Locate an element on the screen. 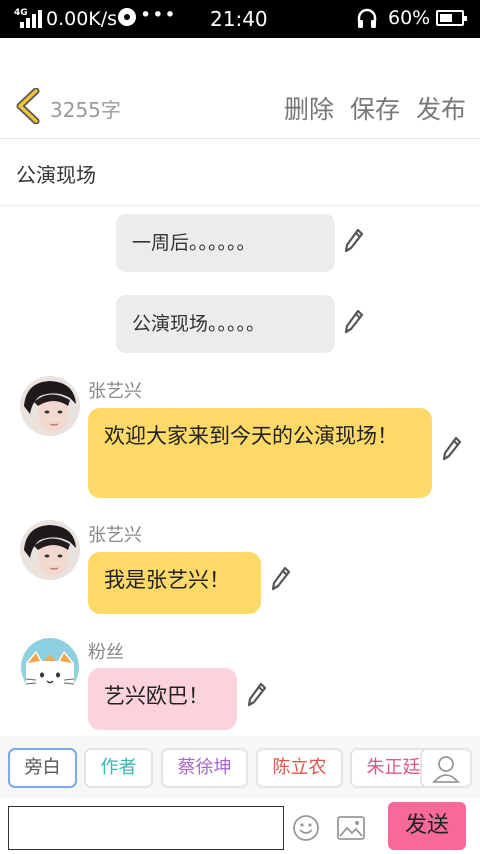 This screenshot has height=854, width=480. emoji-icon is located at coordinates (306, 828).